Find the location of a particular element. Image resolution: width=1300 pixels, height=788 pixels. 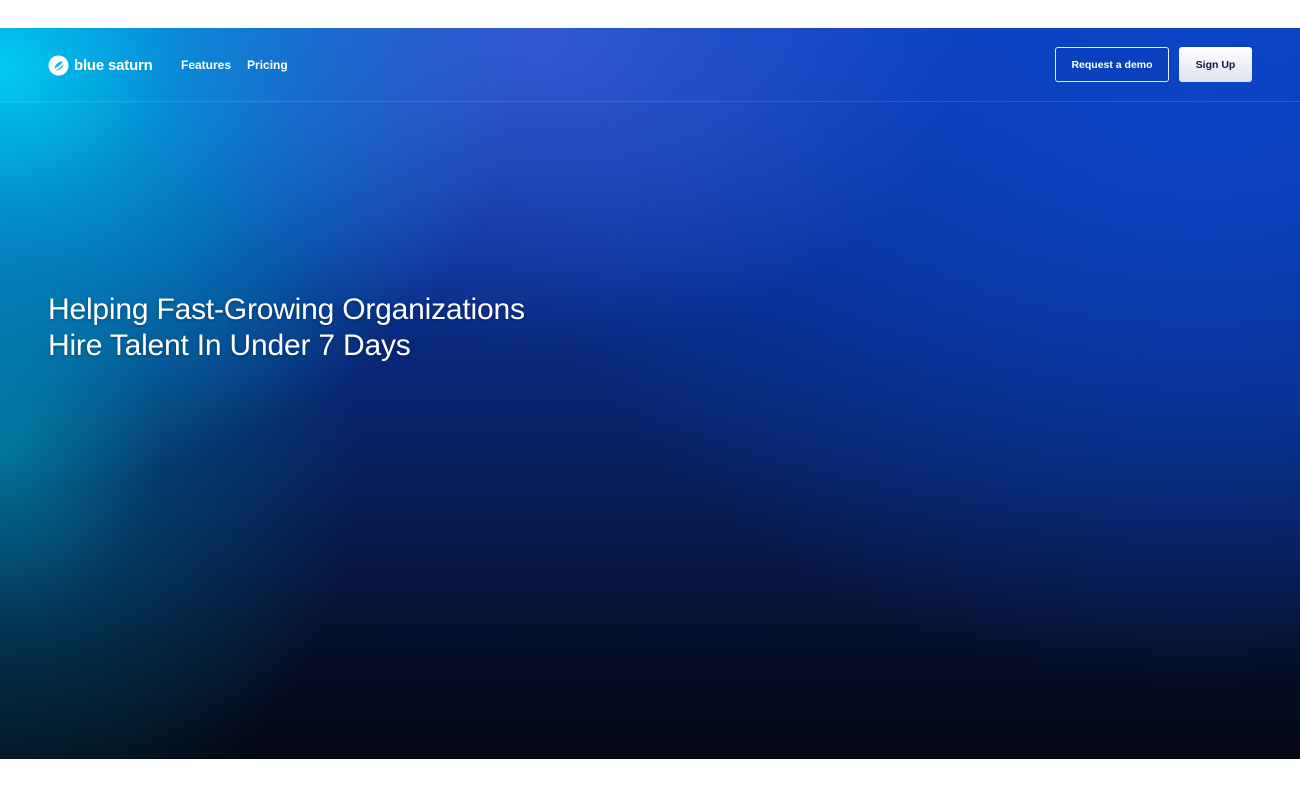

hero-headline-line-2: Hire Talent In Under 7 Days is located at coordinates (229, 345).